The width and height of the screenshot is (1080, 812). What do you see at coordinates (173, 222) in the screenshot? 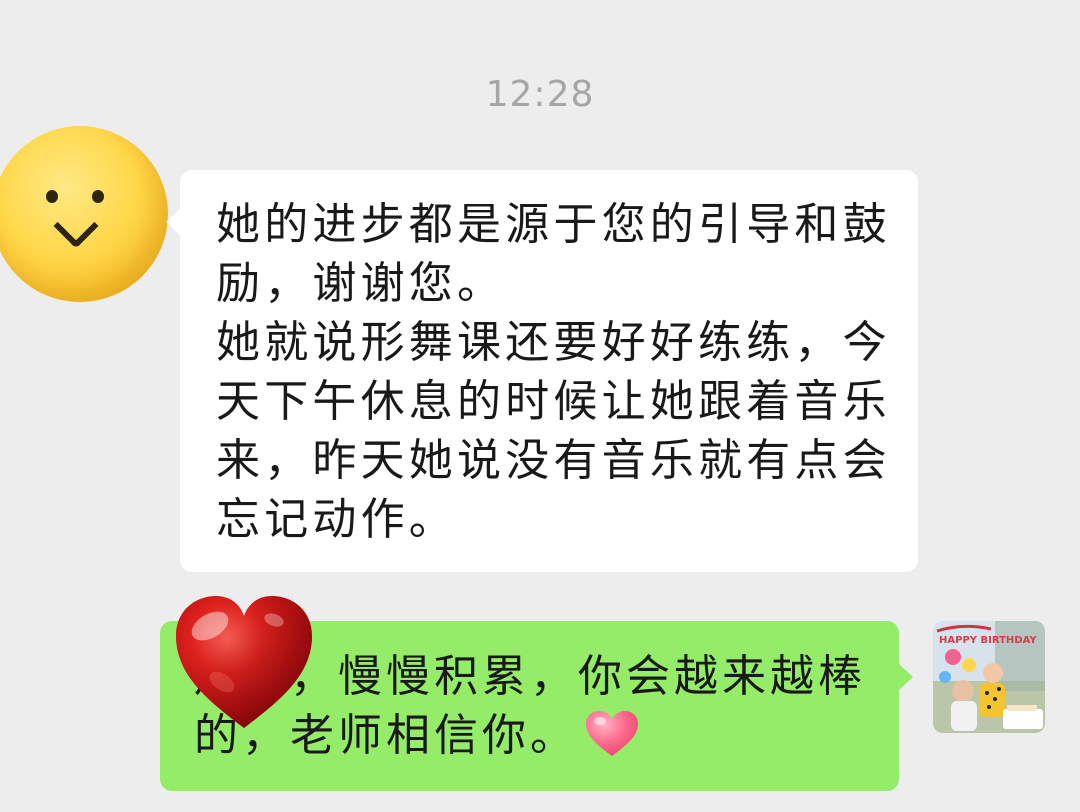
I see `bubble-tail-left` at bounding box center [173, 222].